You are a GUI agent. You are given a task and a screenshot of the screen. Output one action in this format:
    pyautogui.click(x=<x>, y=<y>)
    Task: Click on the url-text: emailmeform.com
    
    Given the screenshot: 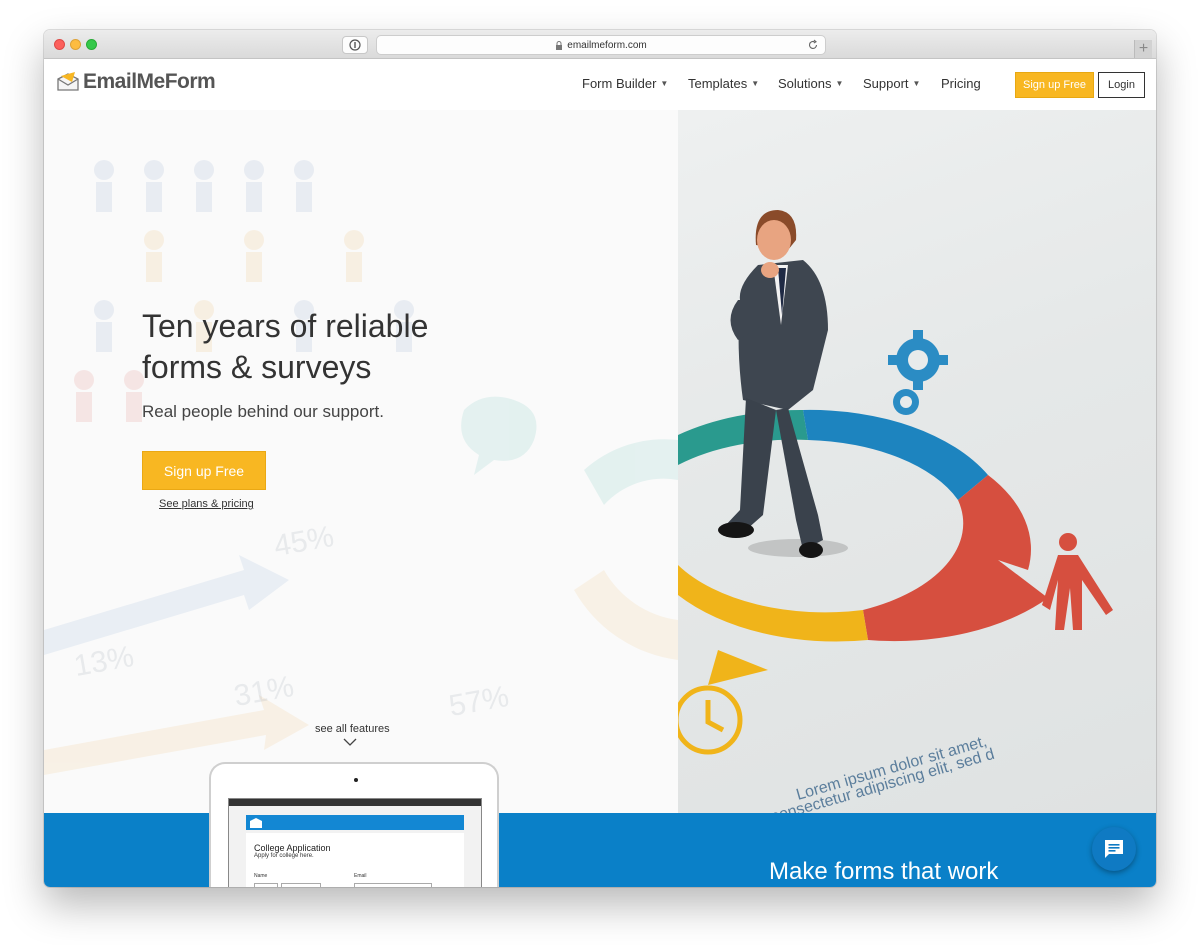 What is the action you would take?
    pyautogui.click(x=607, y=45)
    